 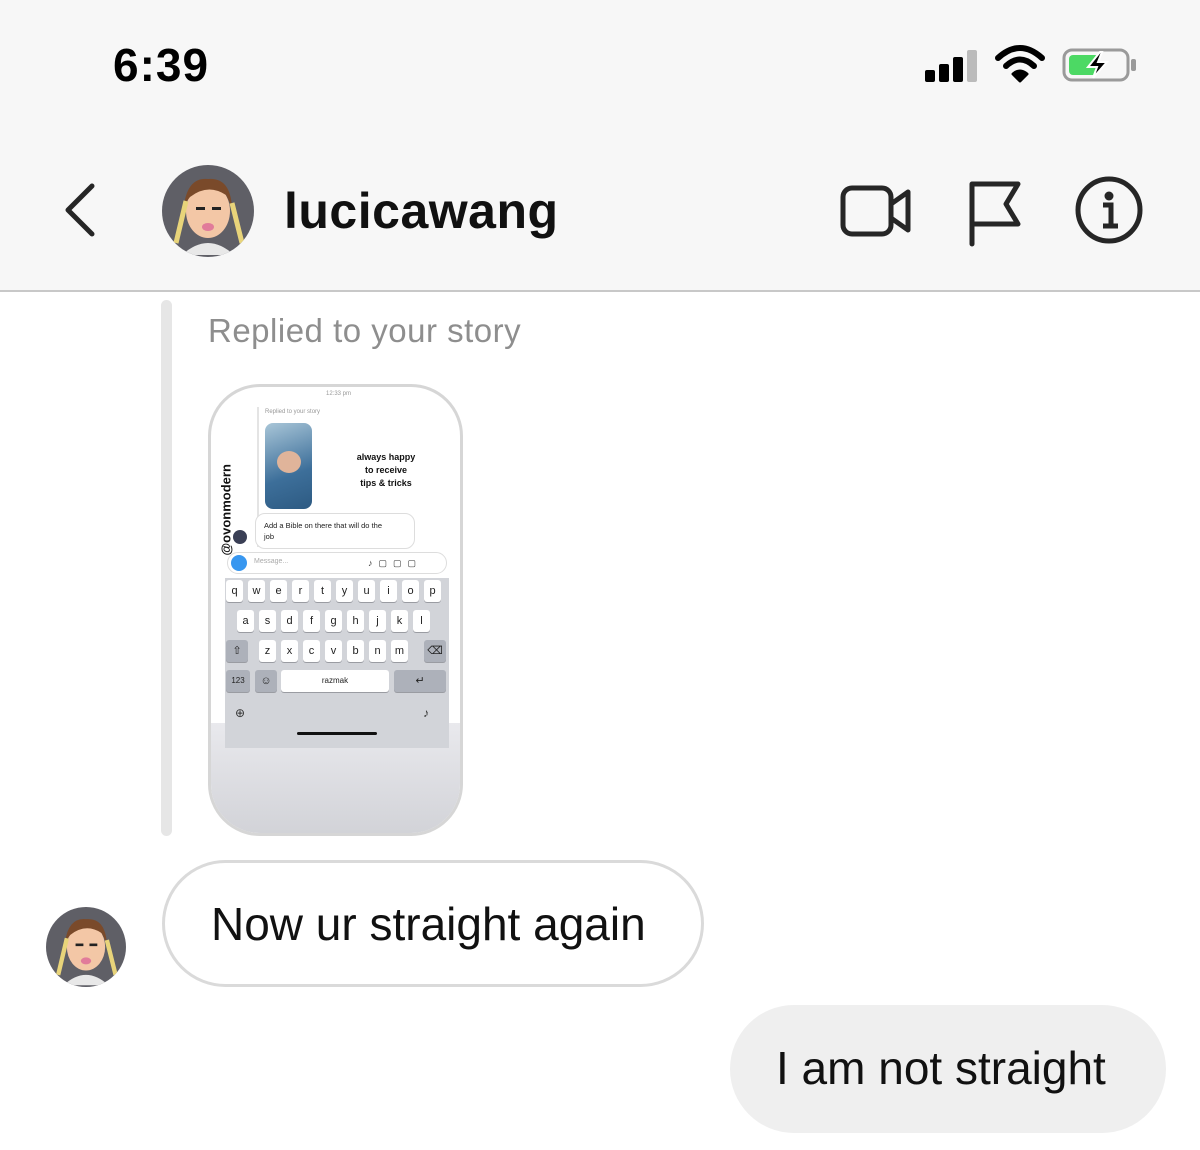 I want to click on status-time: 6:39, so click(x=161, y=65).